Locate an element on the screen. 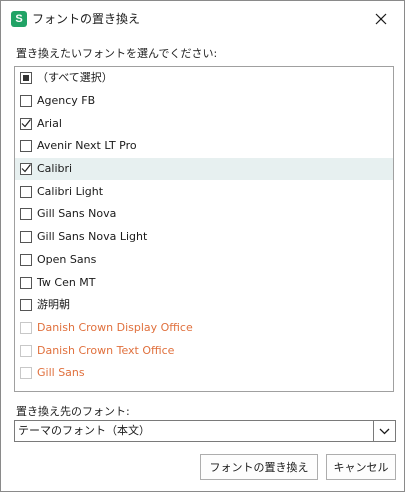 Image resolution: width=407 pixels, height=494 pixels. font-list-item: Danish Crown Display Office is located at coordinates (204, 328).